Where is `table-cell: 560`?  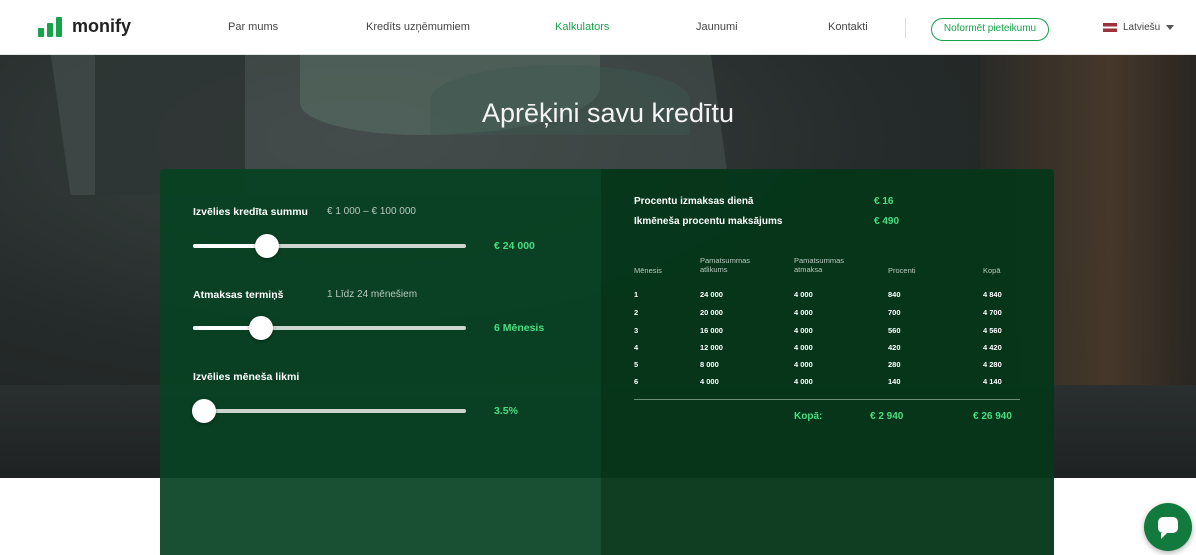 table-cell: 560 is located at coordinates (894, 330).